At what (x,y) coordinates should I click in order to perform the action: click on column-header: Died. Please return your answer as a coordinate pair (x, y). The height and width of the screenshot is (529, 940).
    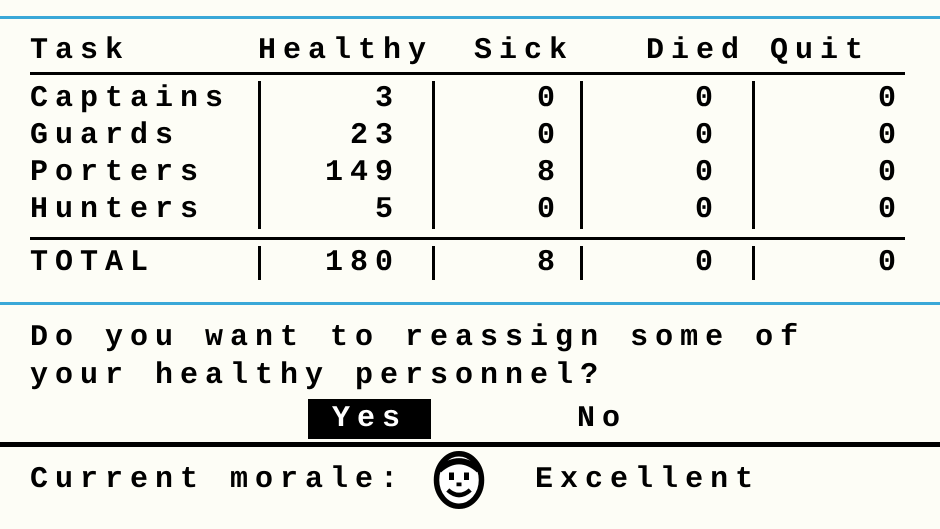
    Looking at the image, I should click on (695, 51).